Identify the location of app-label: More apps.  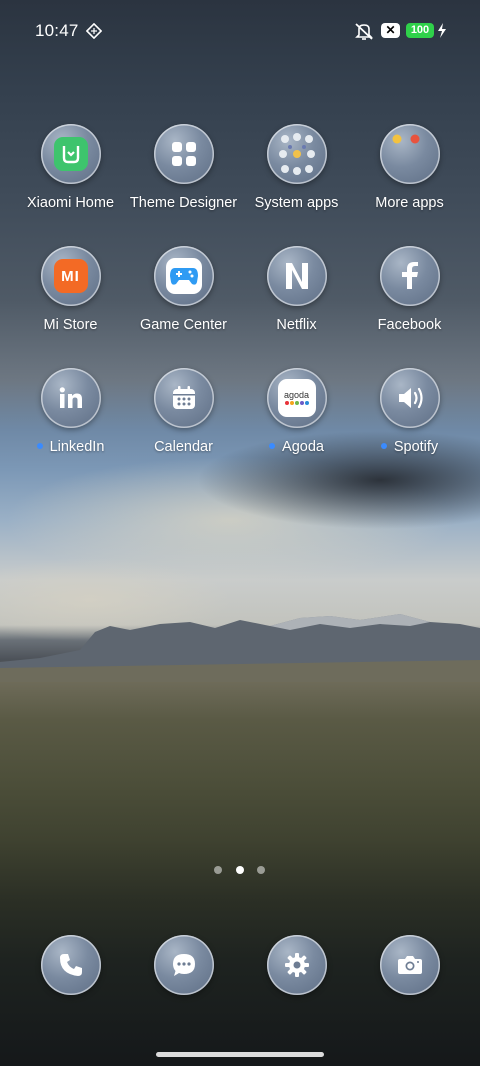
(409, 203).